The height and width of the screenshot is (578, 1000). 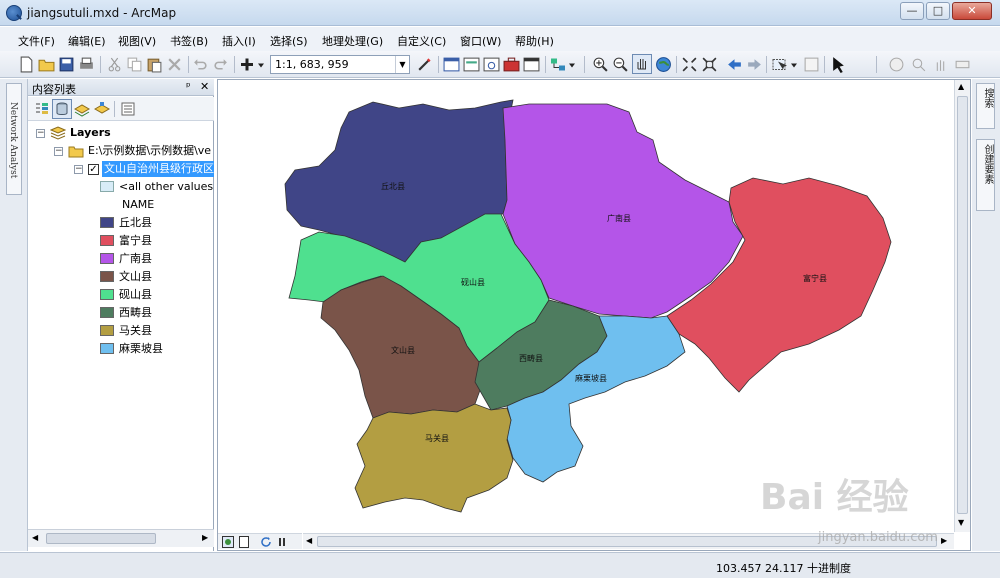 What do you see at coordinates (961, 86) in the screenshot?
I see `scroll-up-arrow-icon: ▲` at bounding box center [961, 86].